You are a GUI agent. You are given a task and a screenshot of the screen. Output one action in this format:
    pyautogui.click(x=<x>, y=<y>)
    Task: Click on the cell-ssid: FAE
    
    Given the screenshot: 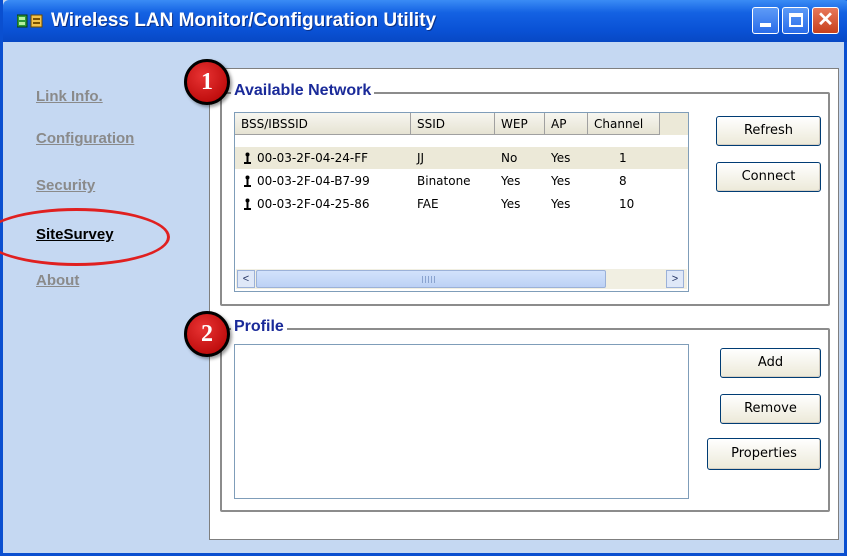 What is the action you would take?
    pyautogui.click(x=428, y=204)
    